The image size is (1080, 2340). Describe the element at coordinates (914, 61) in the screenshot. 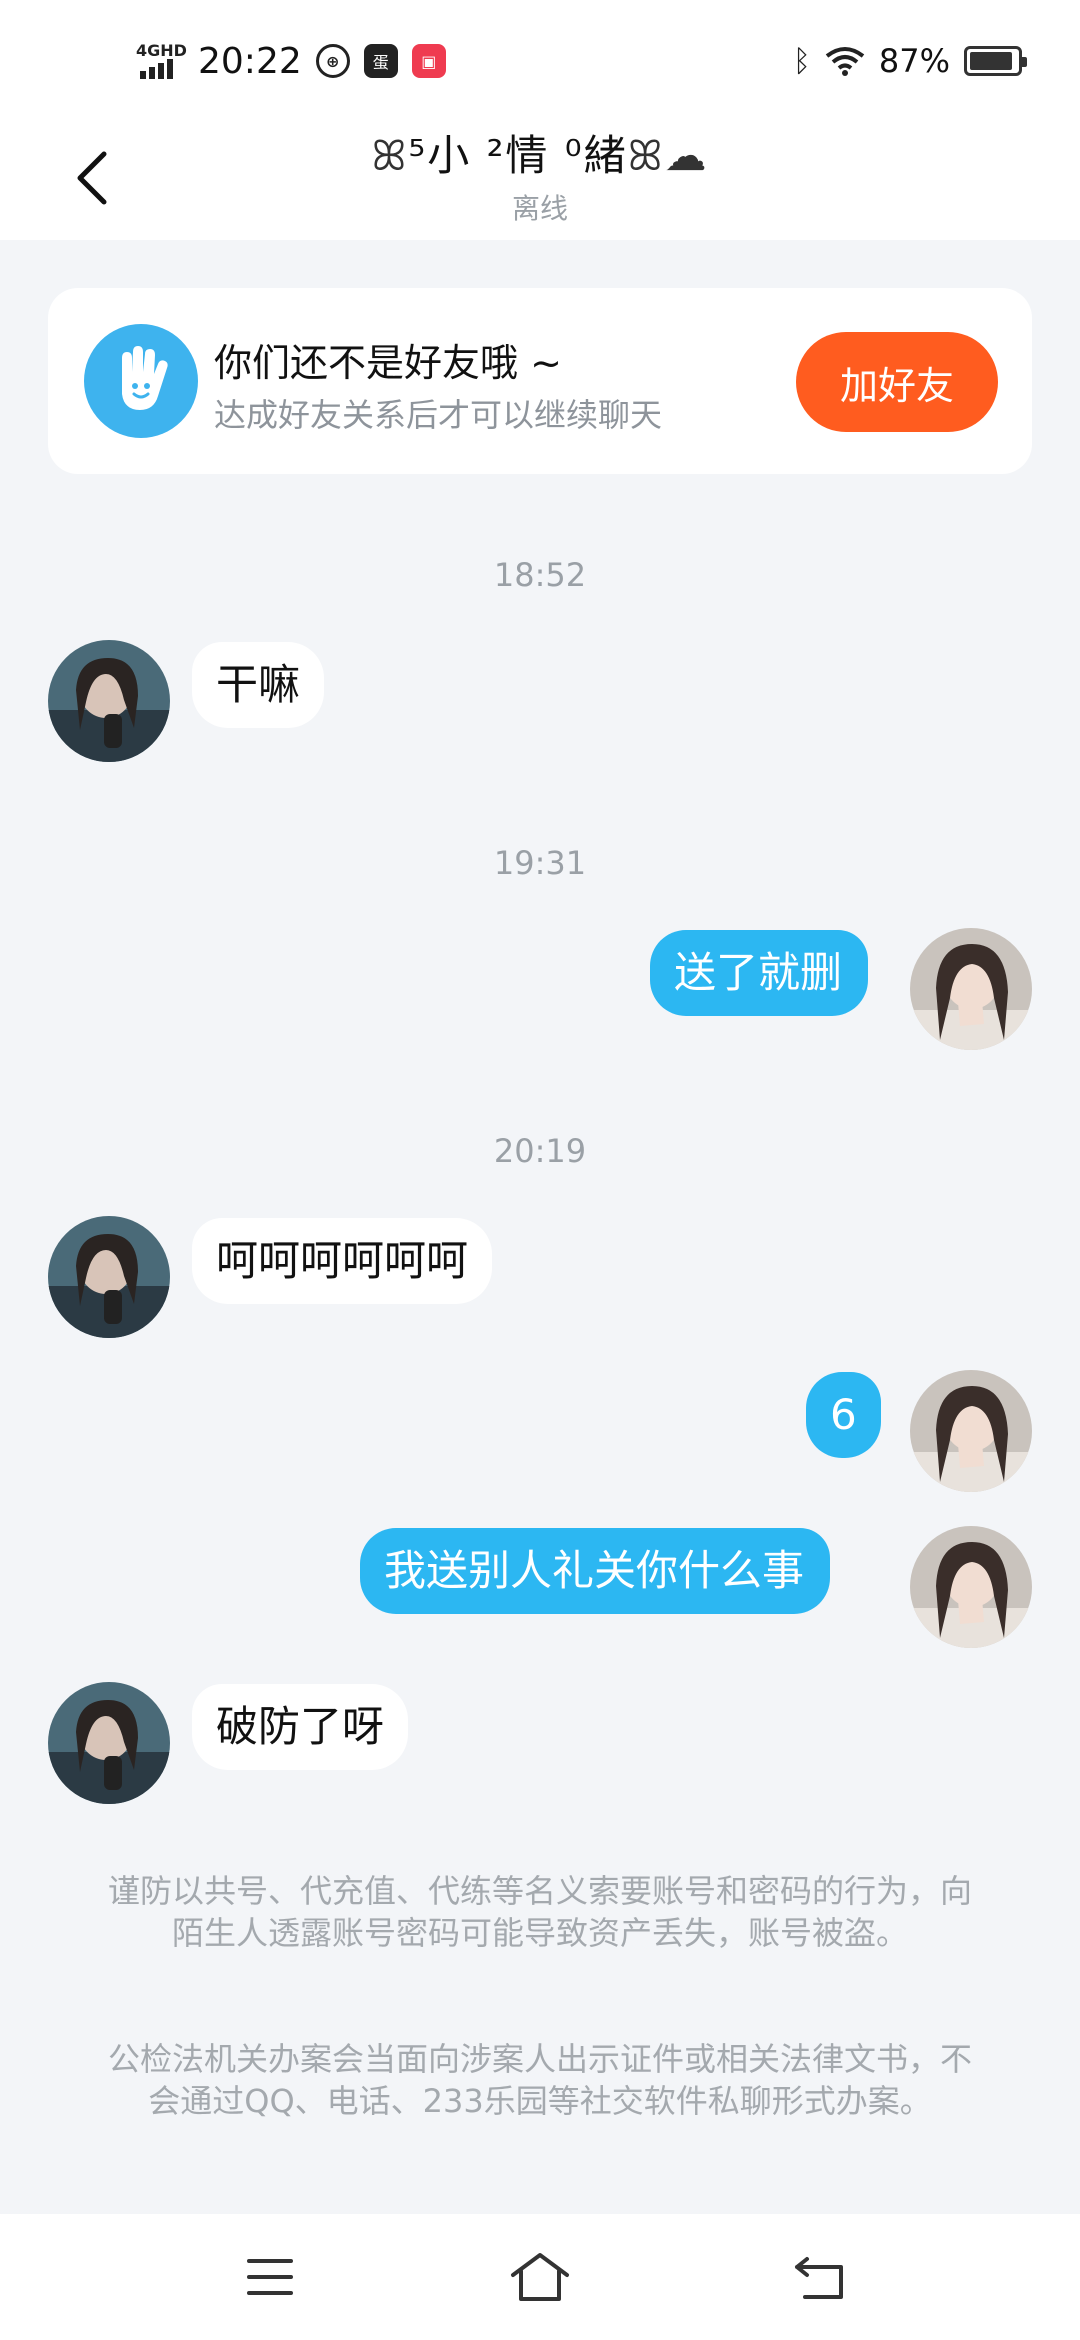

I see `battery-percent: 87%` at that location.